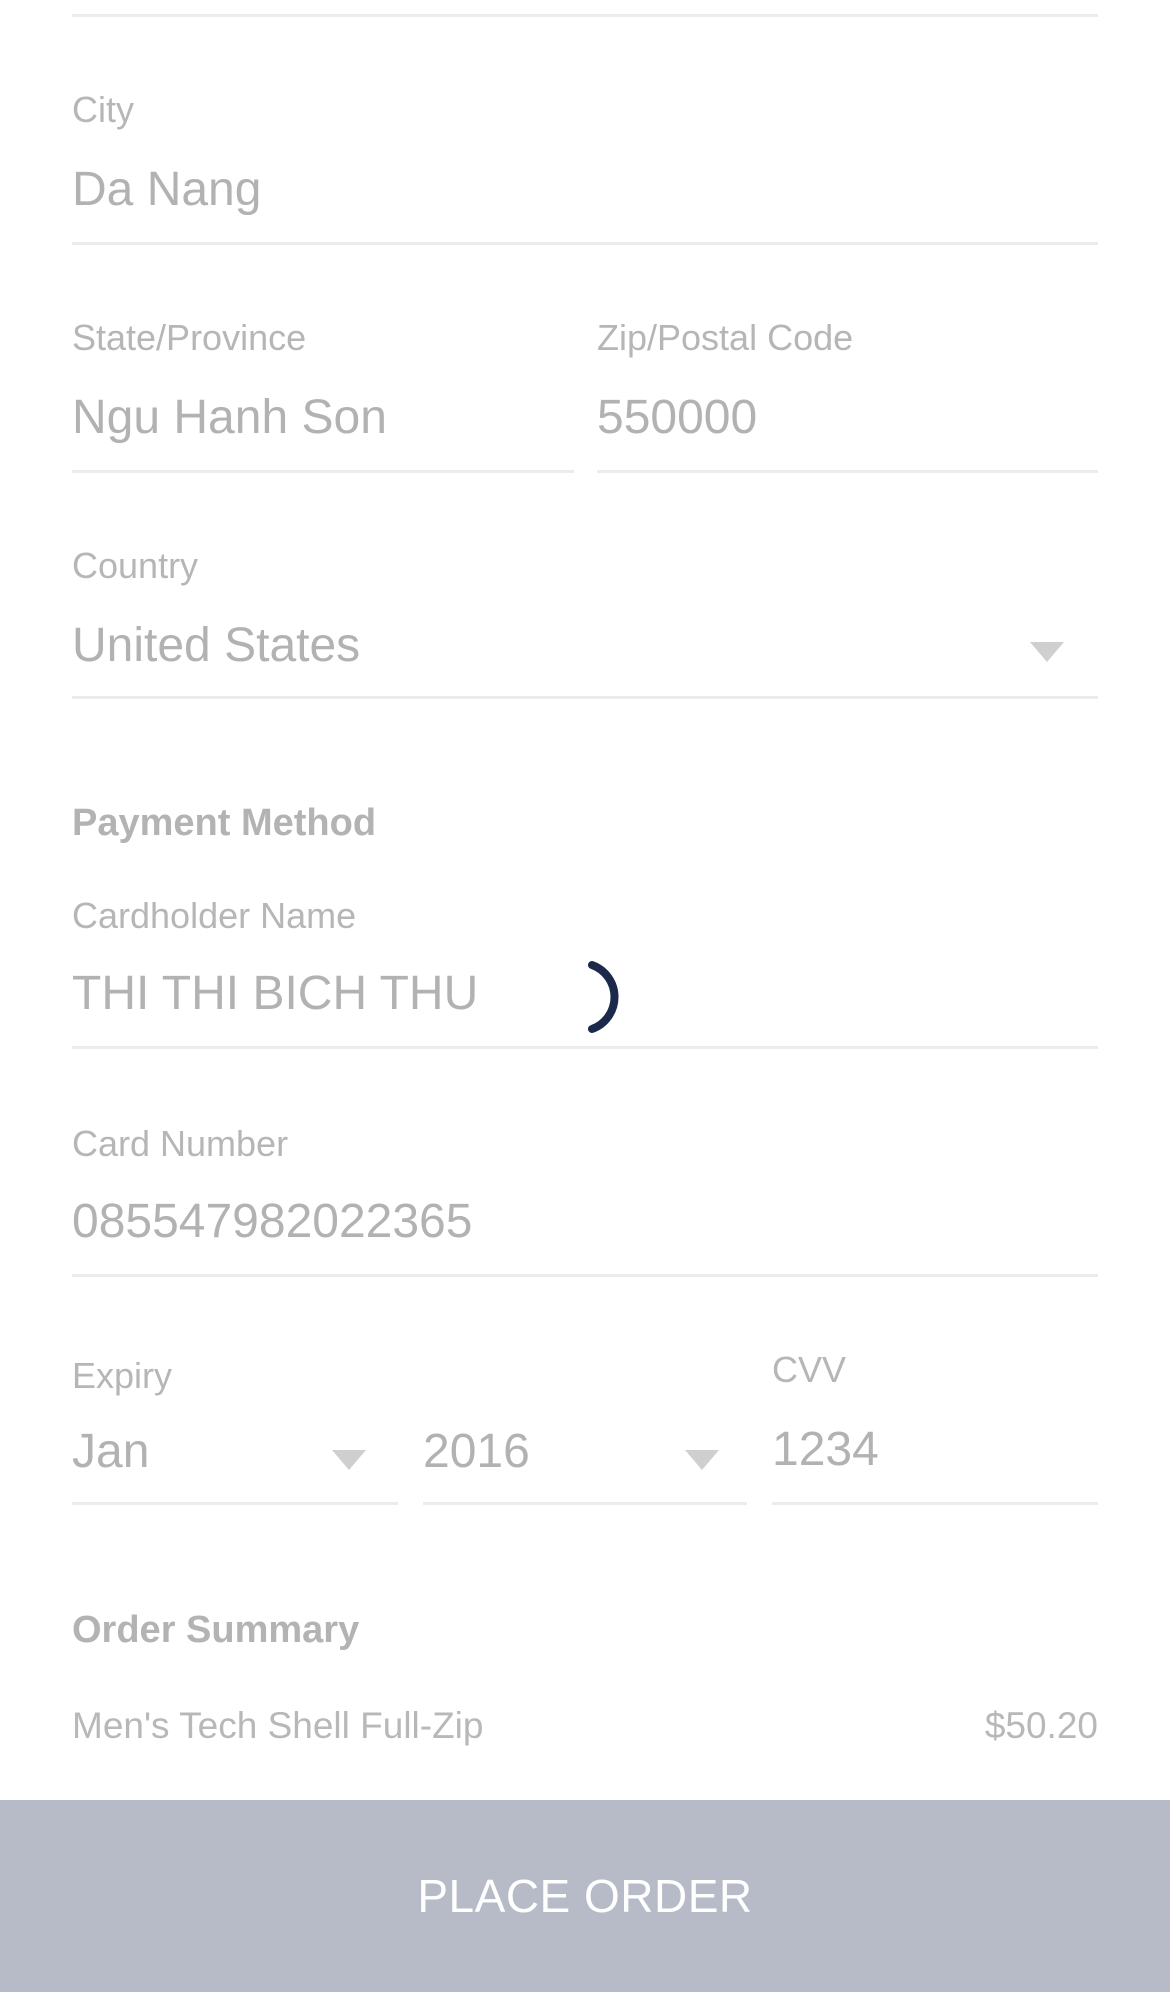 This screenshot has width=1170, height=1992. What do you see at coordinates (135, 565) in the screenshot?
I see `country-label: Country` at bounding box center [135, 565].